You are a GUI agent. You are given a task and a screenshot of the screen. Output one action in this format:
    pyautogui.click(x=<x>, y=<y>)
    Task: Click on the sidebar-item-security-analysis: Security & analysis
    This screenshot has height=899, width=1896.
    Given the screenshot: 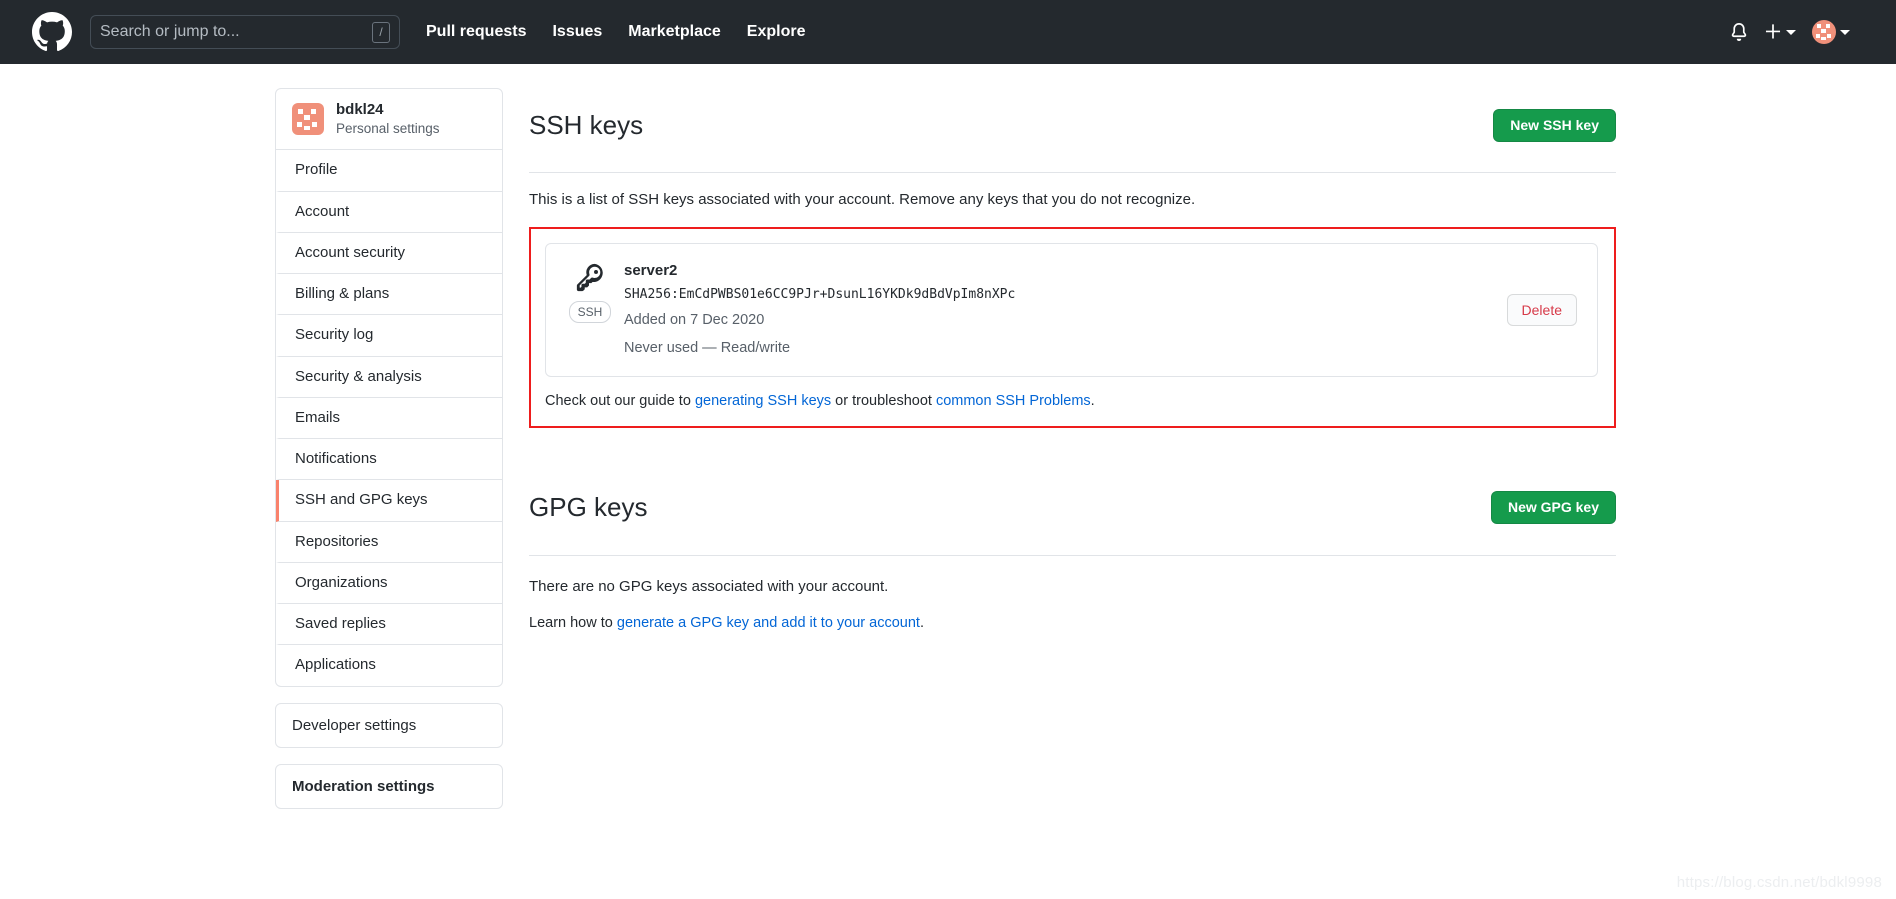 What is the action you would take?
    pyautogui.click(x=389, y=377)
    